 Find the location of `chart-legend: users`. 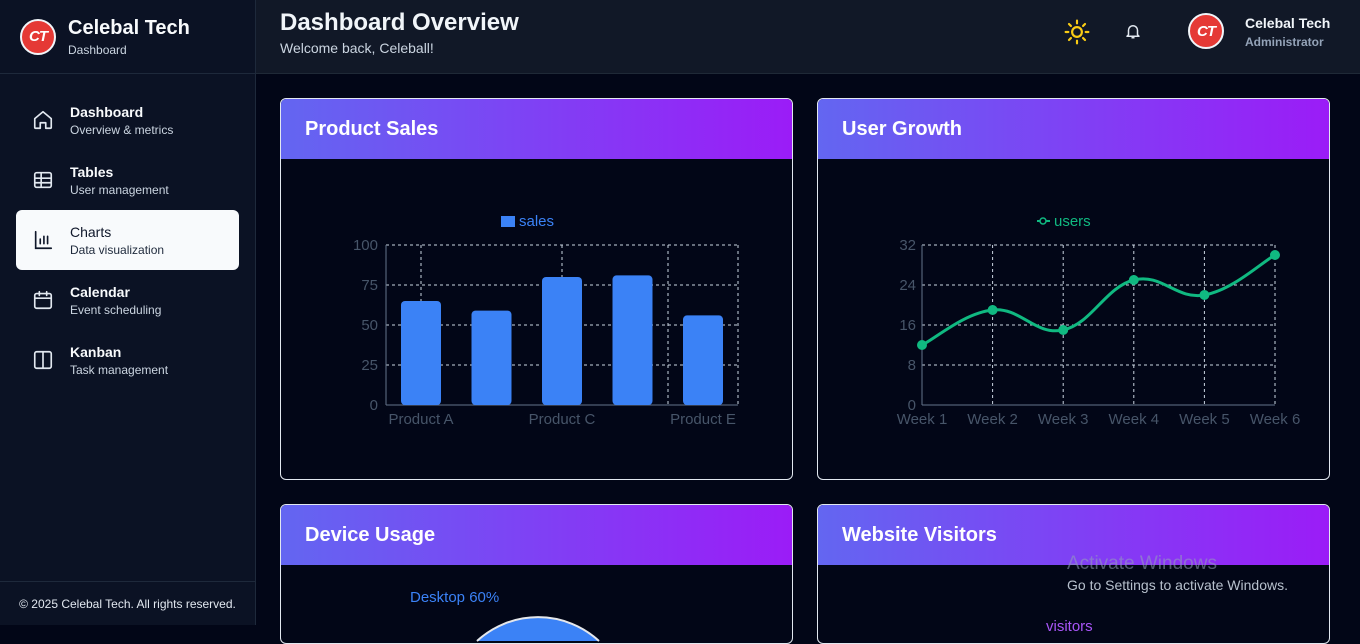

chart-legend: users is located at coordinates (1064, 221).